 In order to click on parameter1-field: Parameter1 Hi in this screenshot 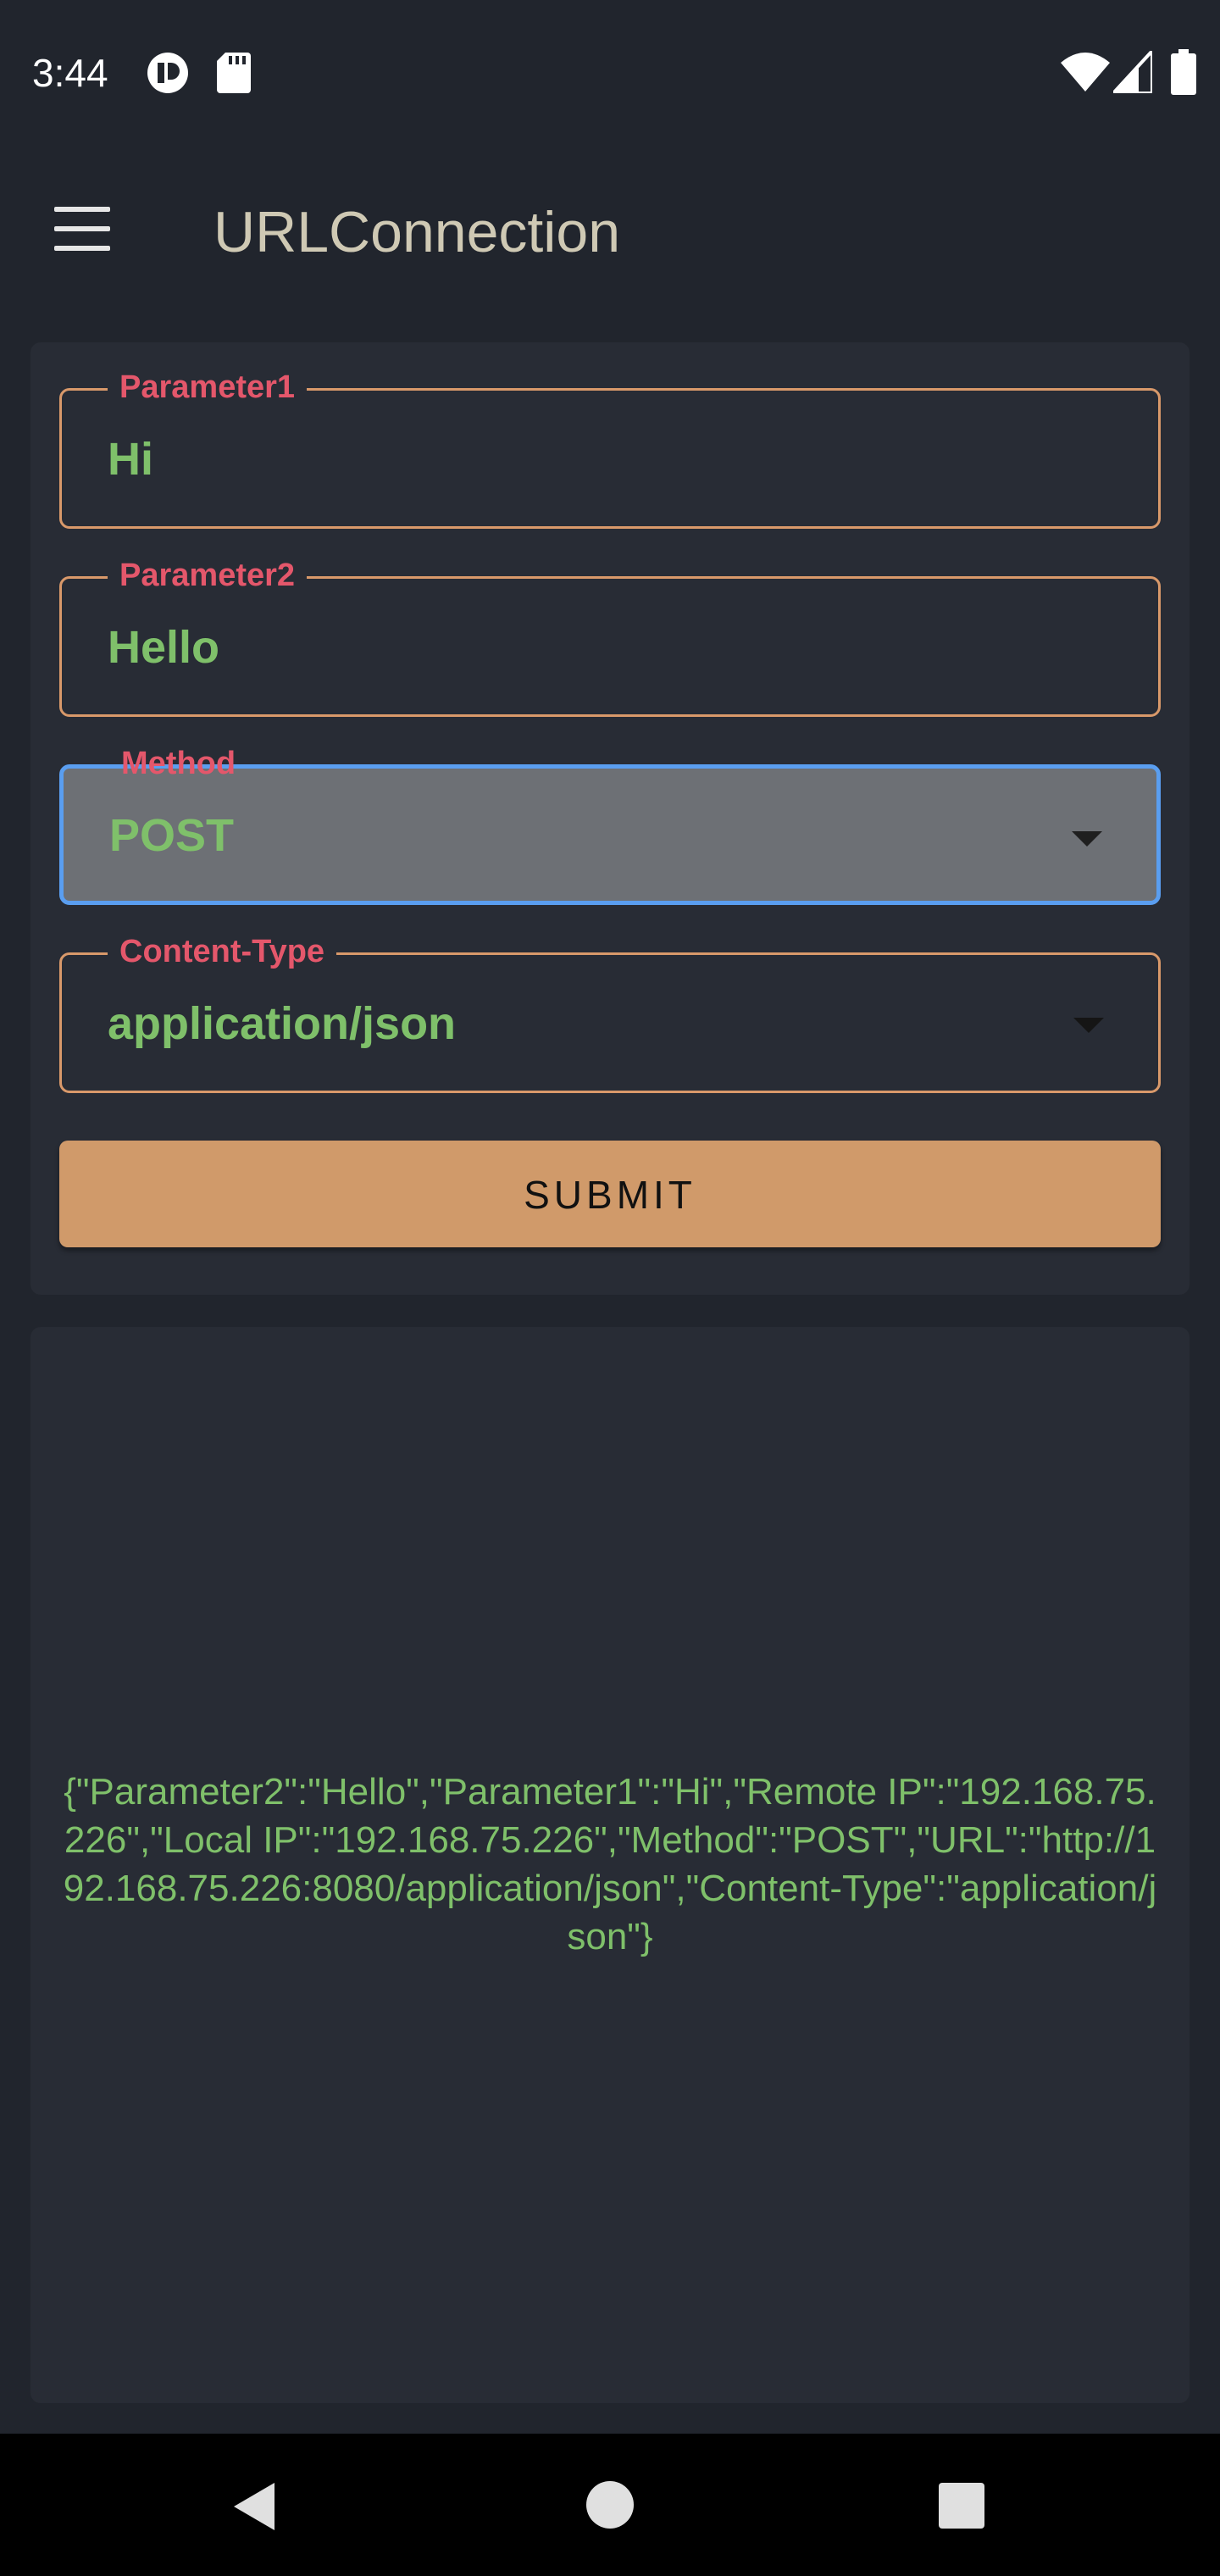, I will do `click(610, 449)`.